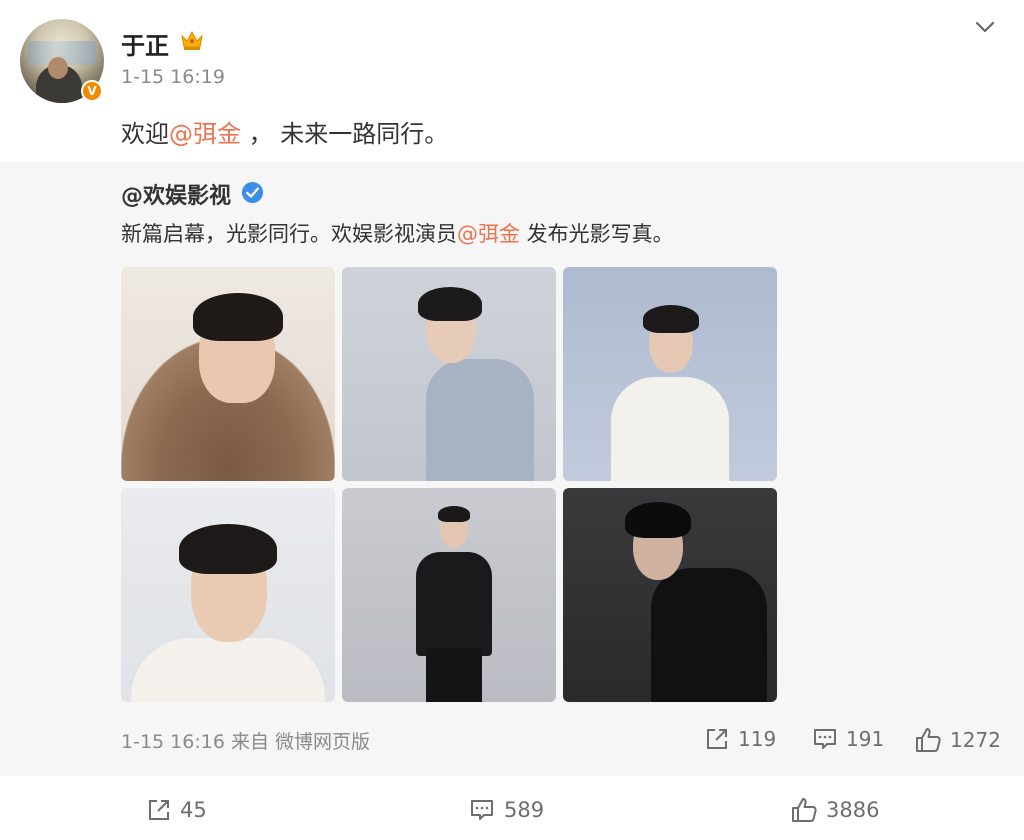  I want to click on repost-text-prefix: 新篇启幕，光影同行。欢娱影视演员, so click(289, 234).